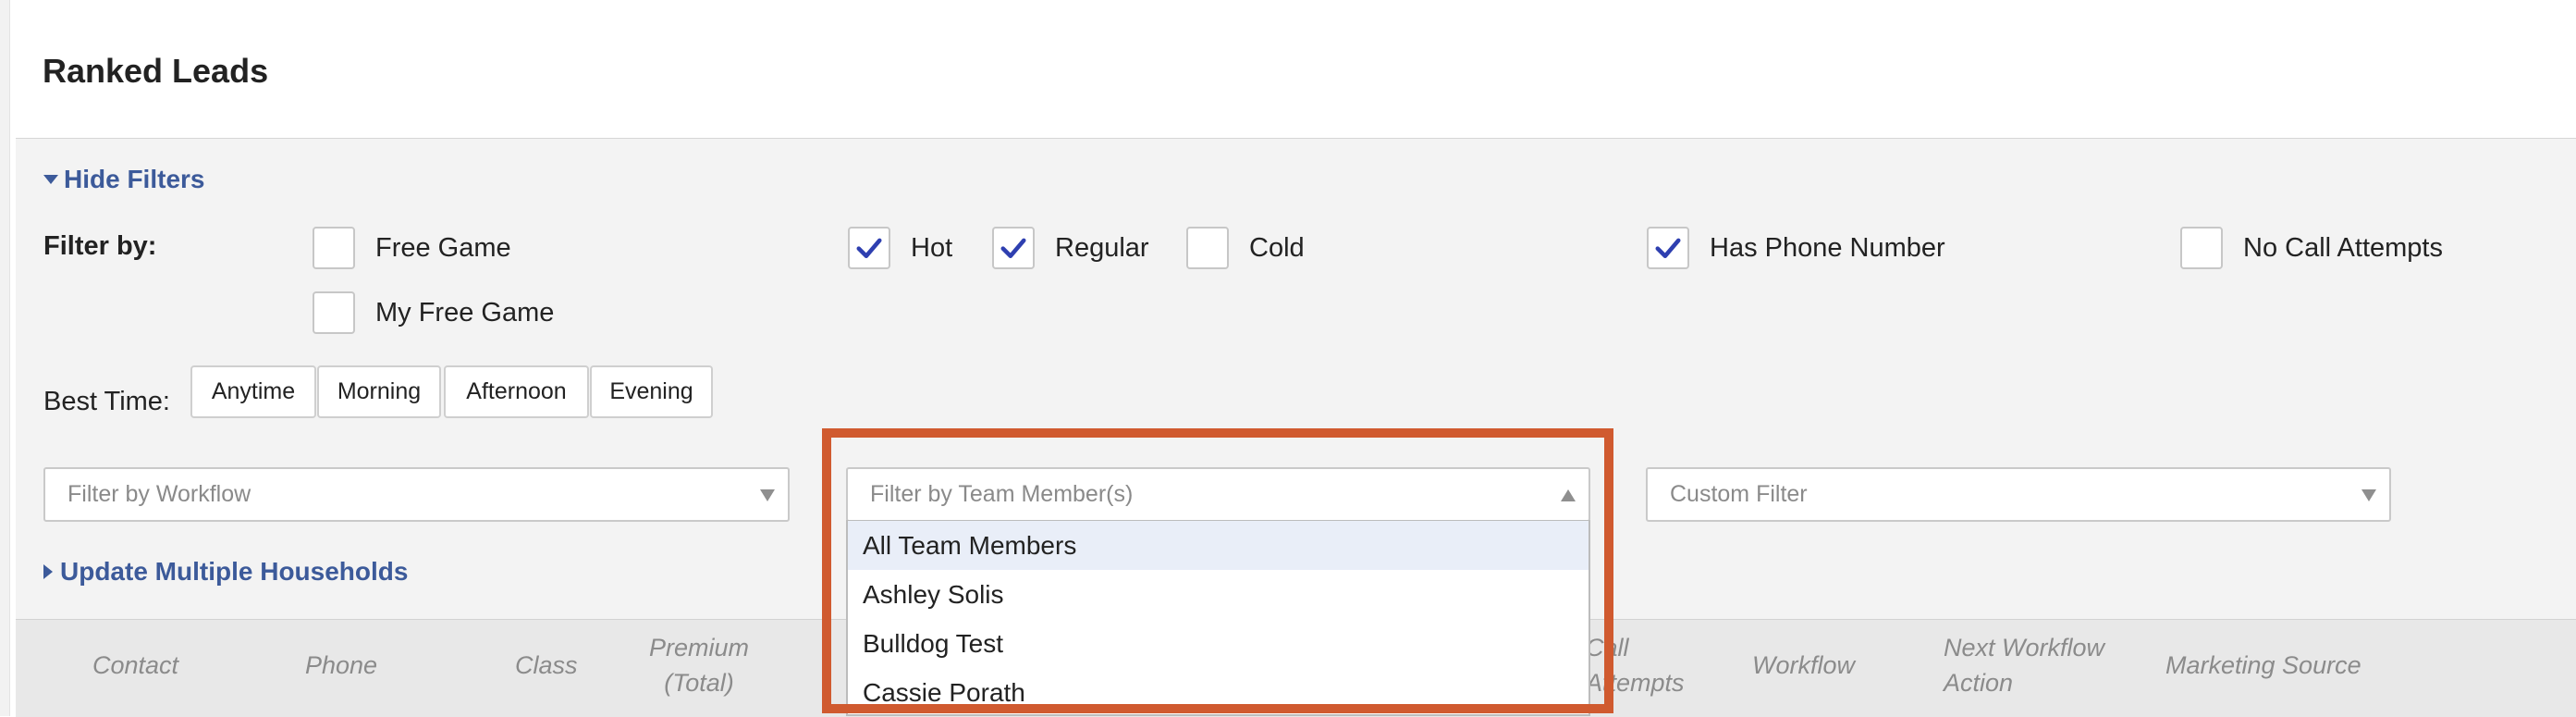 This screenshot has height=717, width=2576. Describe the element at coordinates (1218, 595) in the screenshot. I see `dropdown-option-ashley-solis: Ashley Solis` at that location.